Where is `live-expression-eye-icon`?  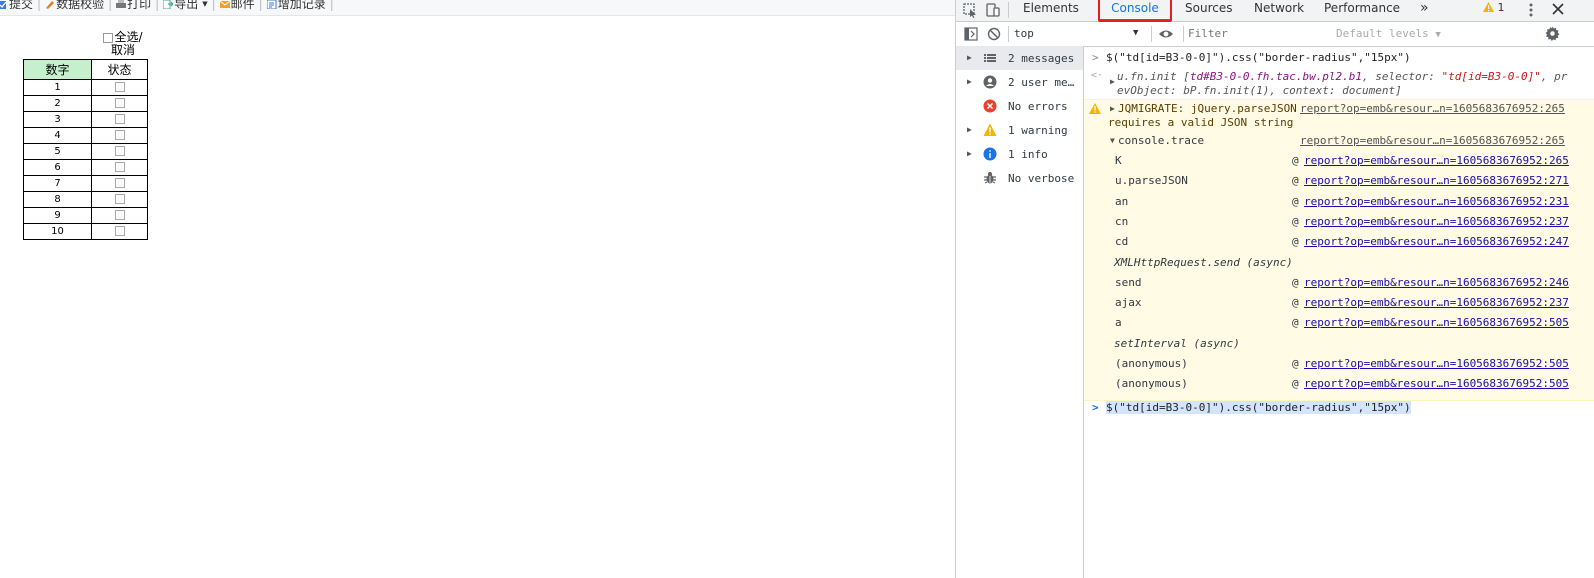 live-expression-eye-icon is located at coordinates (1166, 34).